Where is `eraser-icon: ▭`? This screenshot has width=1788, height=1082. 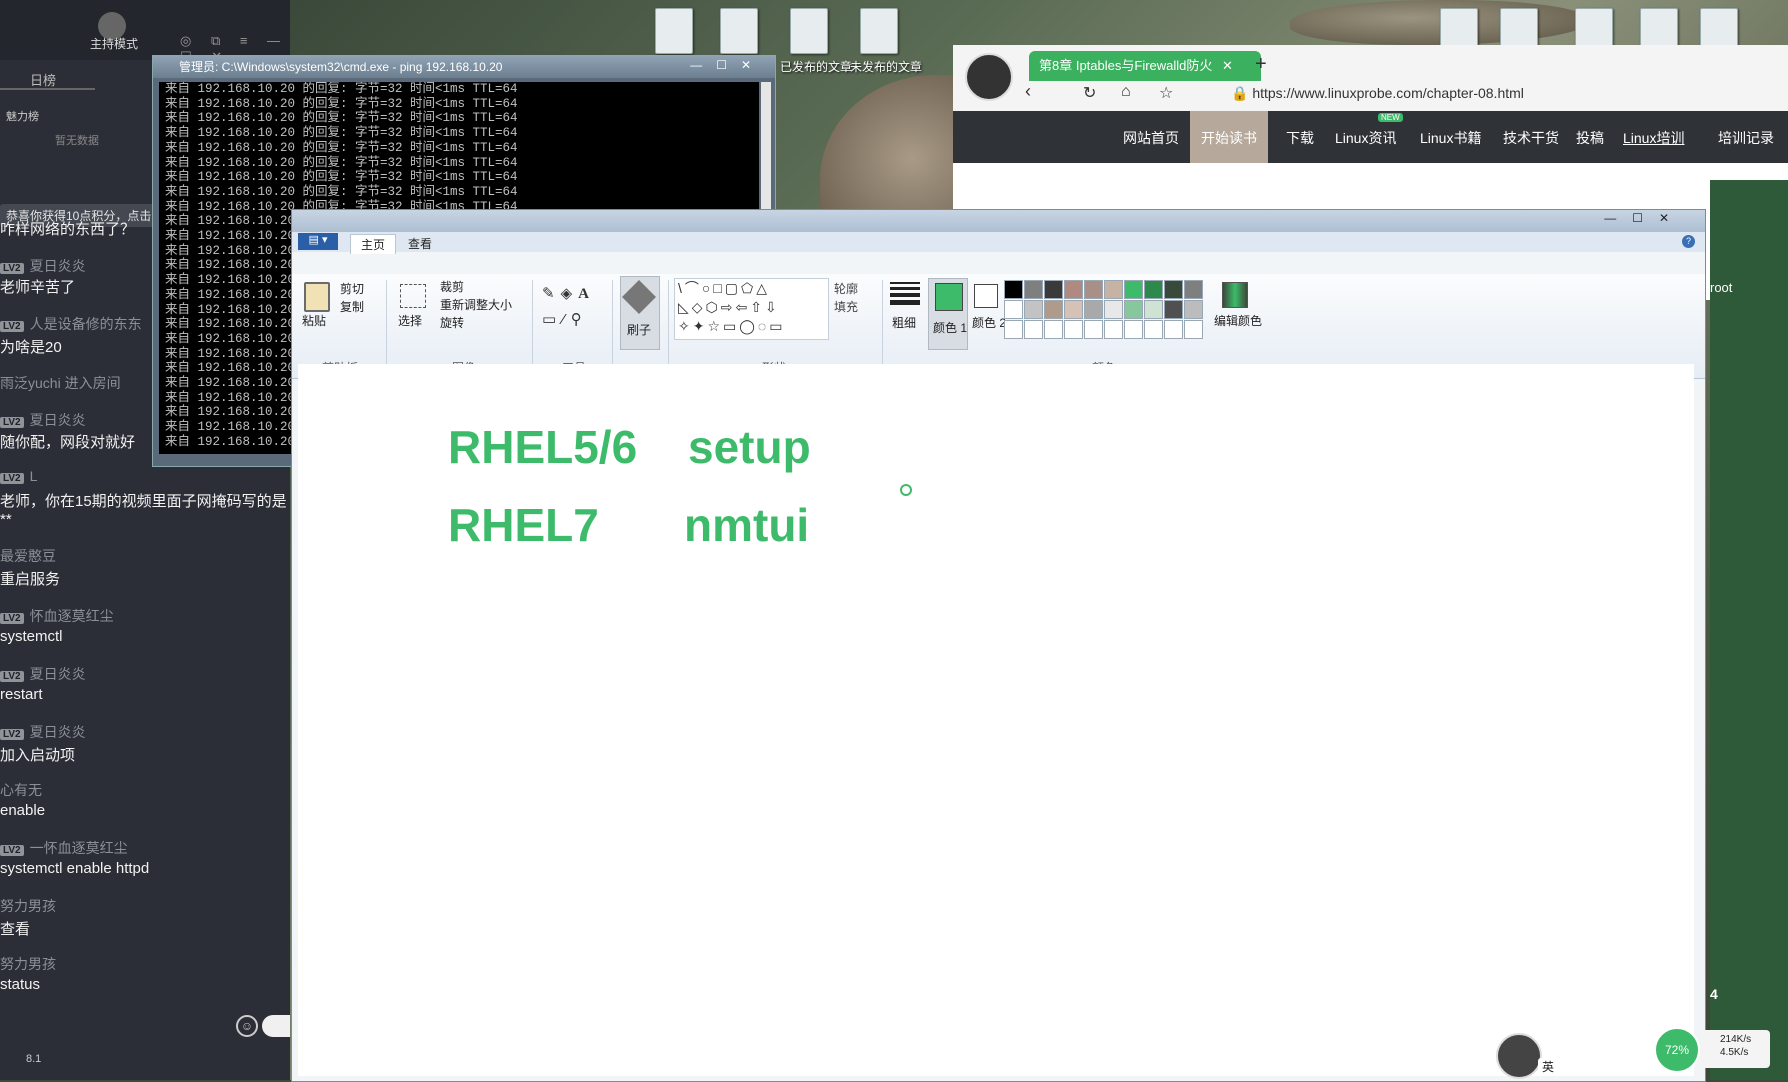 eraser-icon: ▭ is located at coordinates (552, 319).